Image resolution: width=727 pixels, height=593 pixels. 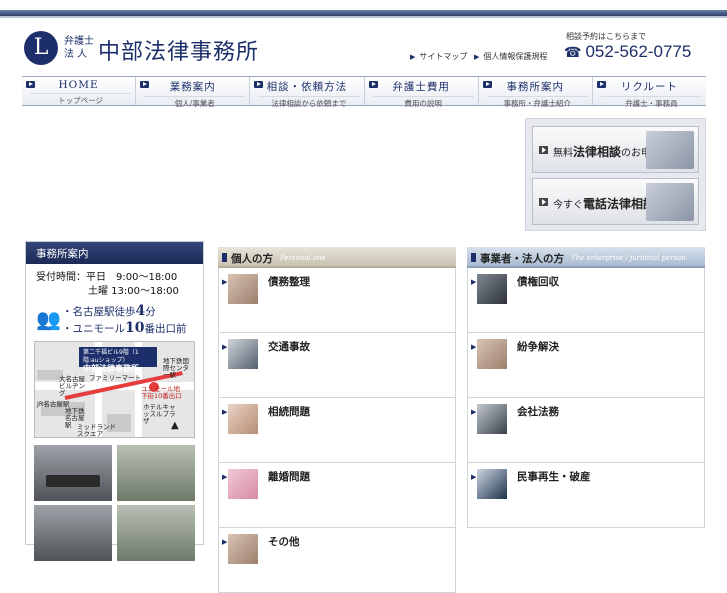 What do you see at coordinates (303, 258) in the screenshot?
I see `personal-subtitle: Personal one` at bounding box center [303, 258].